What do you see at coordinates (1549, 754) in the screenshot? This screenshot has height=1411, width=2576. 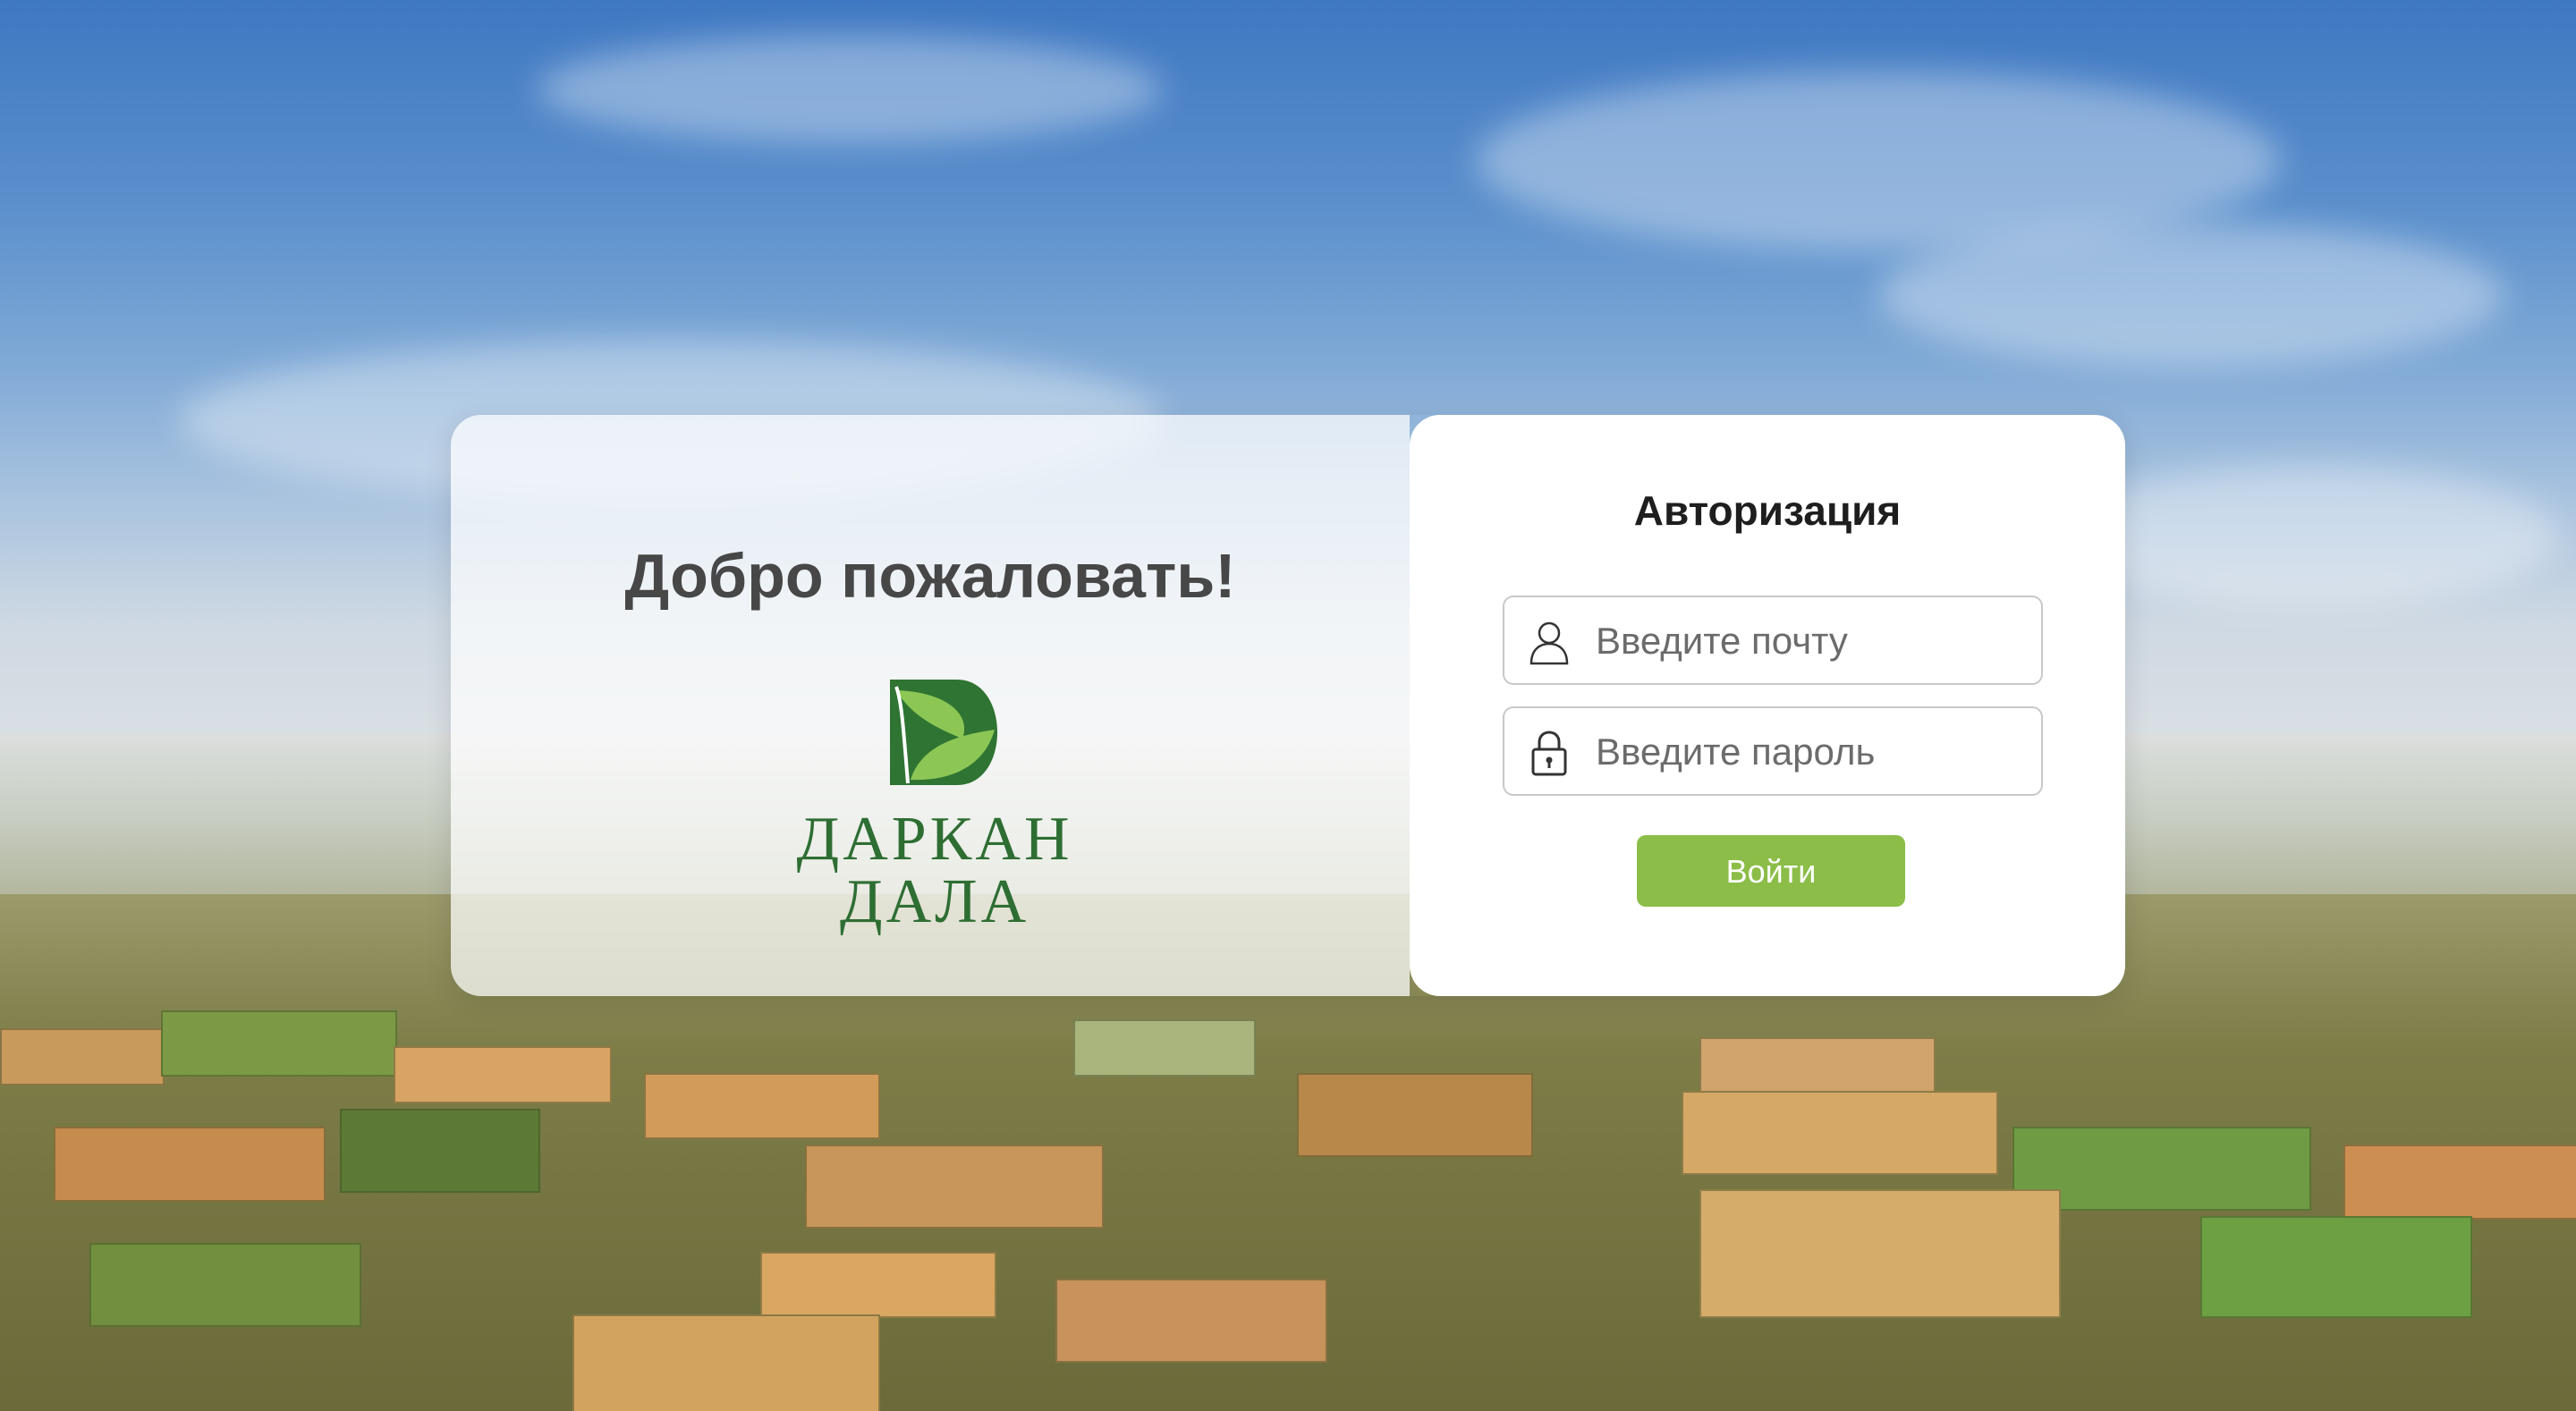 I see `lock-icon` at bounding box center [1549, 754].